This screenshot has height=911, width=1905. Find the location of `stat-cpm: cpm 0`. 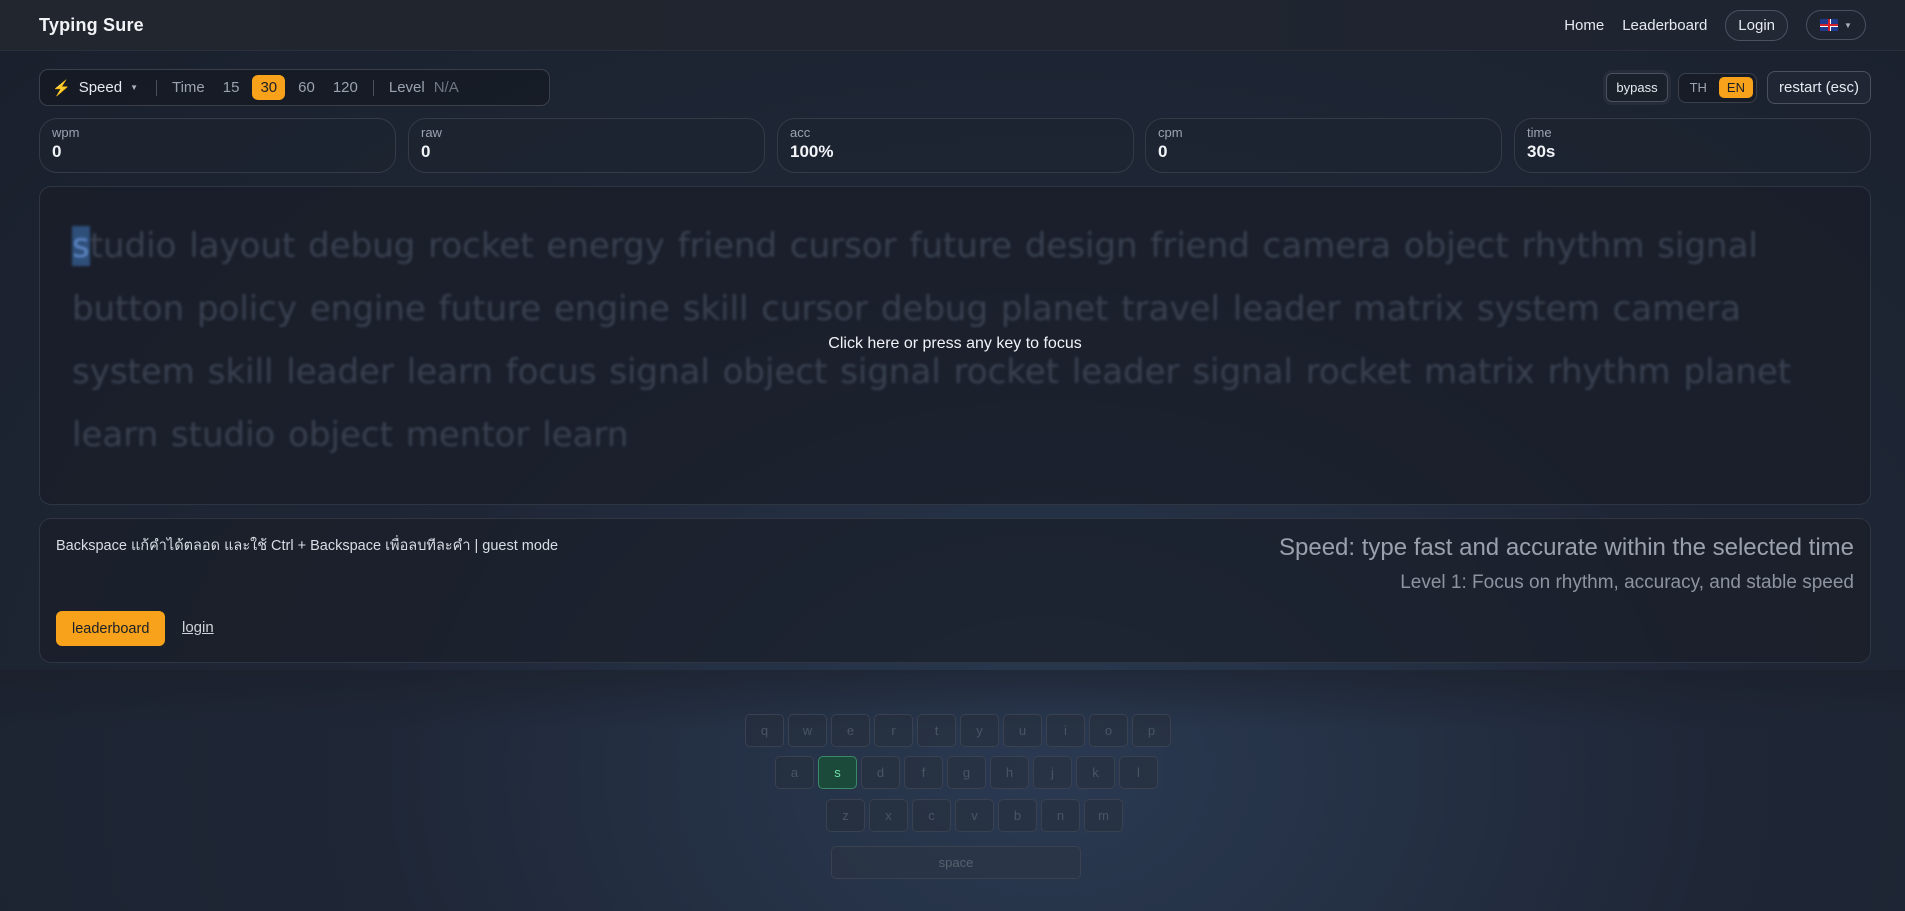

stat-cpm: cpm 0 is located at coordinates (1323, 145).